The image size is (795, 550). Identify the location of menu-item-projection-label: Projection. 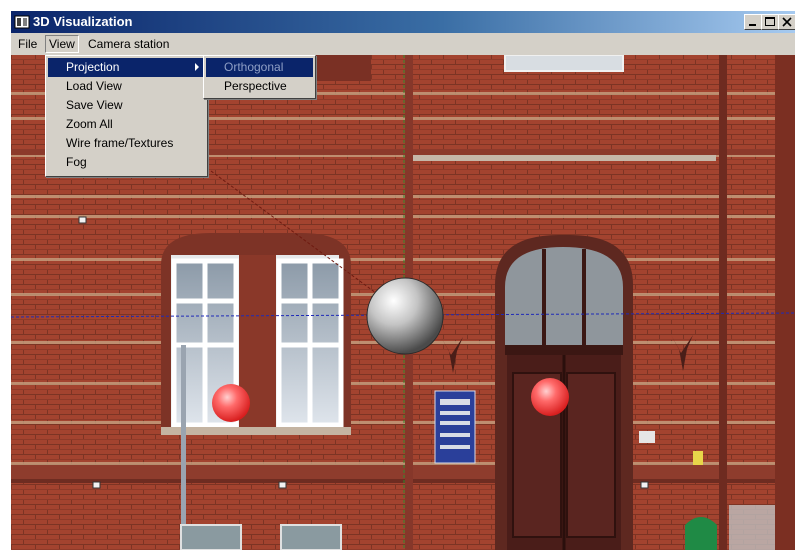
(93, 67).